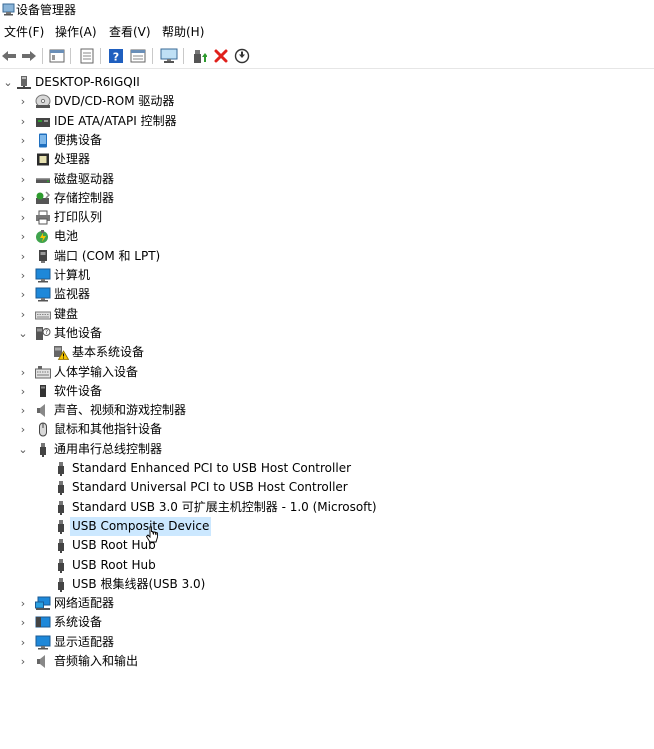  Describe the element at coordinates (327, 603) in the screenshot. I see `tree-category: › 网络适配器` at that location.